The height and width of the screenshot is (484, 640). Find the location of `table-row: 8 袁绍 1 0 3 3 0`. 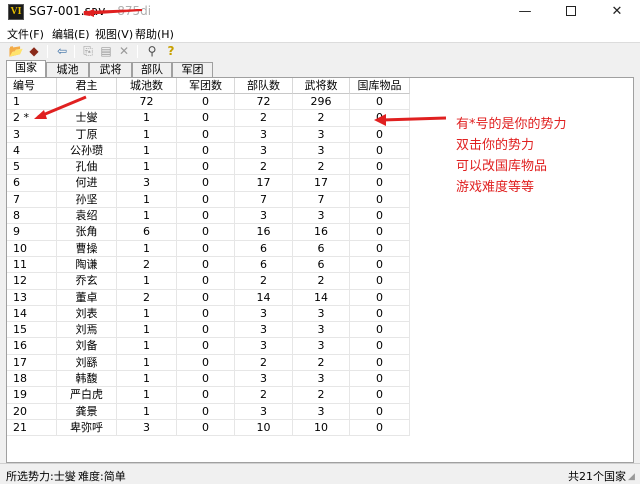

table-row: 8 袁绍 1 0 3 3 0 is located at coordinates (208, 216).